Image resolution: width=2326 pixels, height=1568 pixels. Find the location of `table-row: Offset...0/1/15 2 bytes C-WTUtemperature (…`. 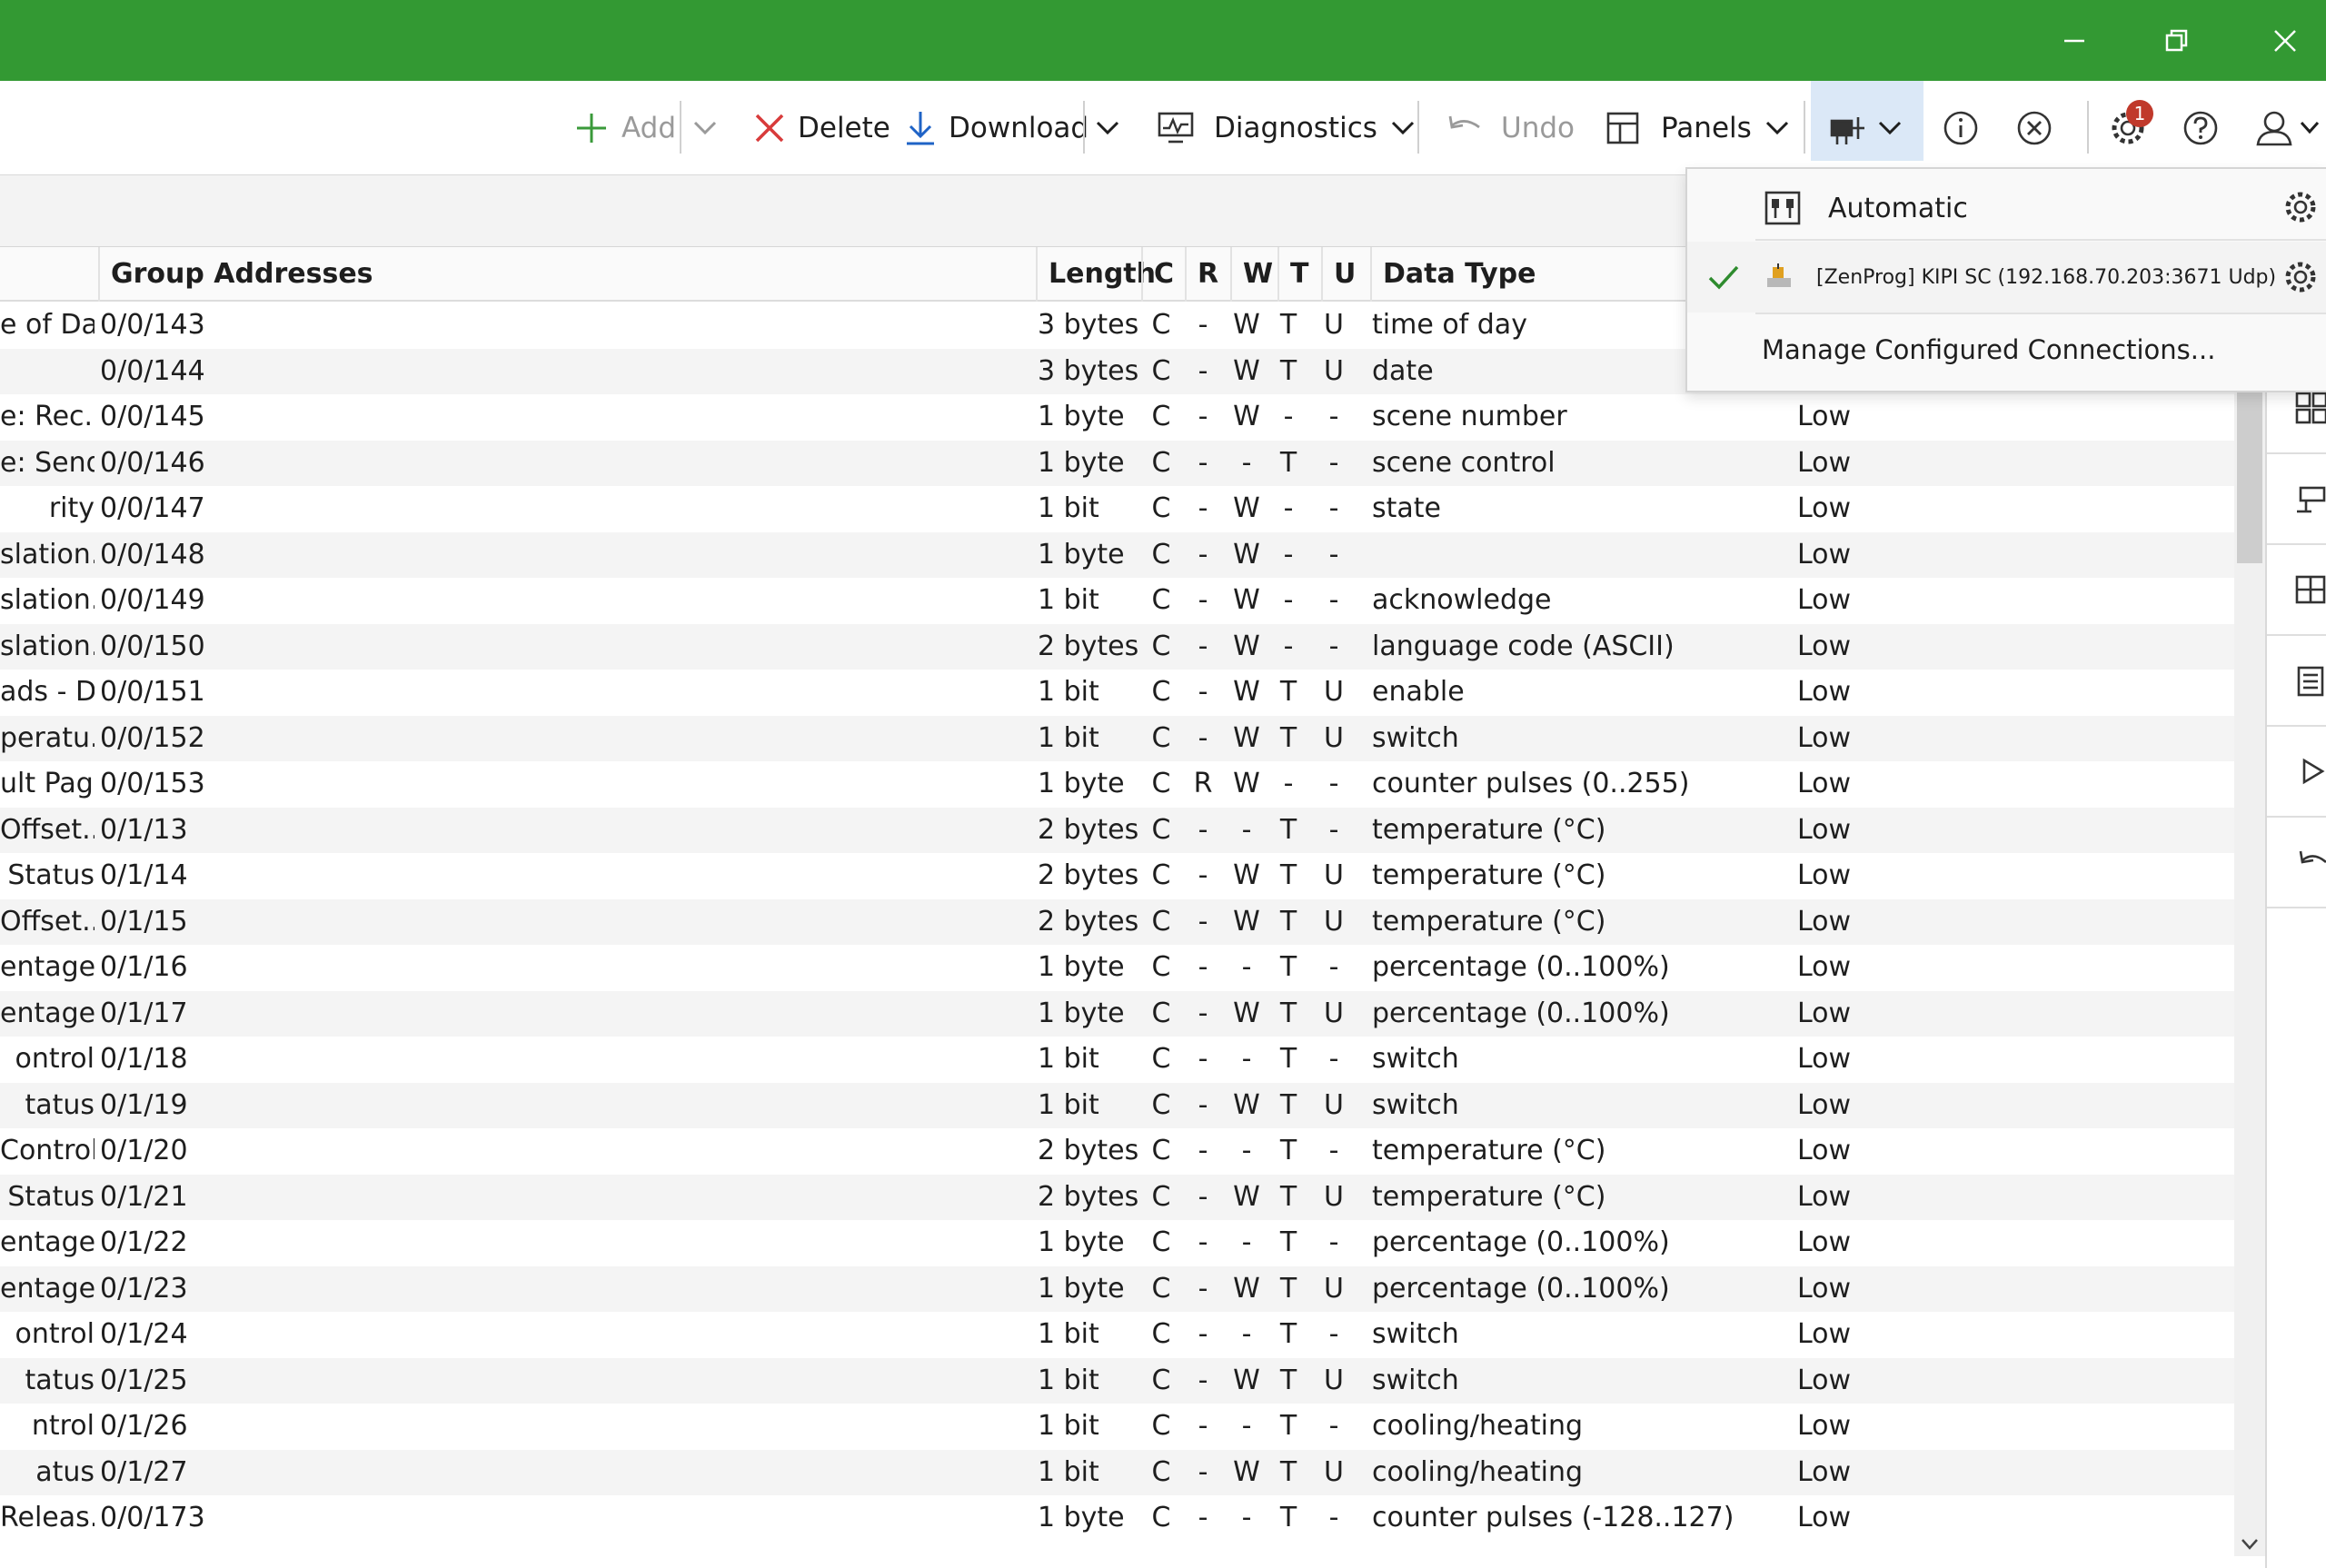

table-row: Offset...0/1/15 2 bytes C-WTUtemperature (… is located at coordinates (1117, 921).